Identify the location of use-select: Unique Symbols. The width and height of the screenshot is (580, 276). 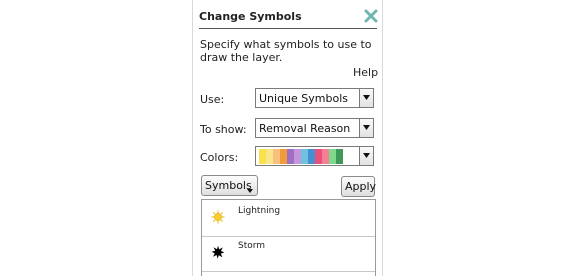
(314, 98).